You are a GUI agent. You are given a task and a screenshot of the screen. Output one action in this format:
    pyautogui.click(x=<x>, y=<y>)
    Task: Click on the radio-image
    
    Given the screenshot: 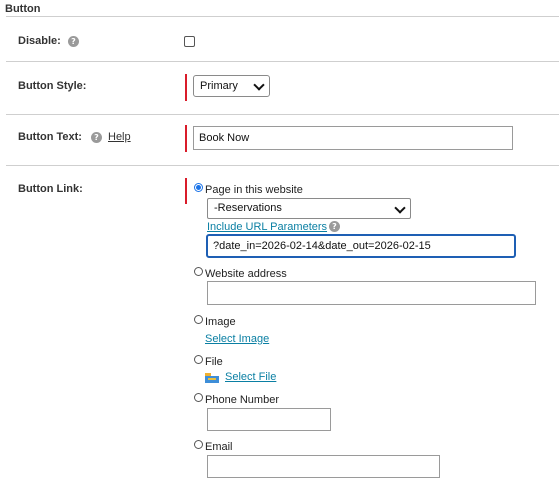 What is the action you would take?
    pyautogui.click(x=198, y=319)
    